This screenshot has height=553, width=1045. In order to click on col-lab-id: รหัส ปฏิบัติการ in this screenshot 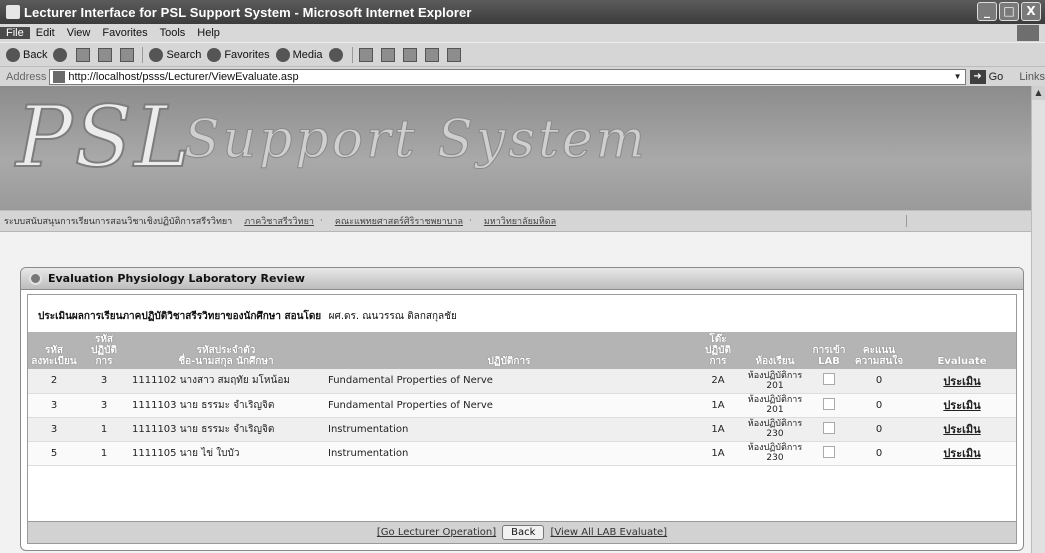, I will do `click(104, 350)`.